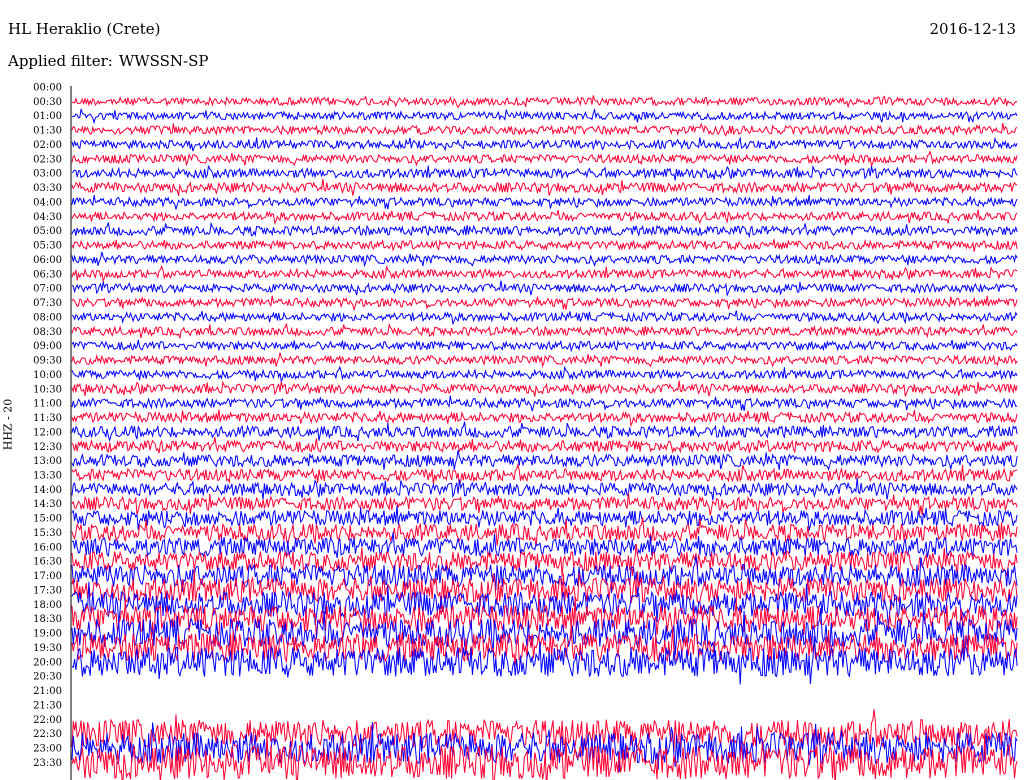 This screenshot has width=1024, height=780. I want to click on row-label: 16:30, so click(47, 562).